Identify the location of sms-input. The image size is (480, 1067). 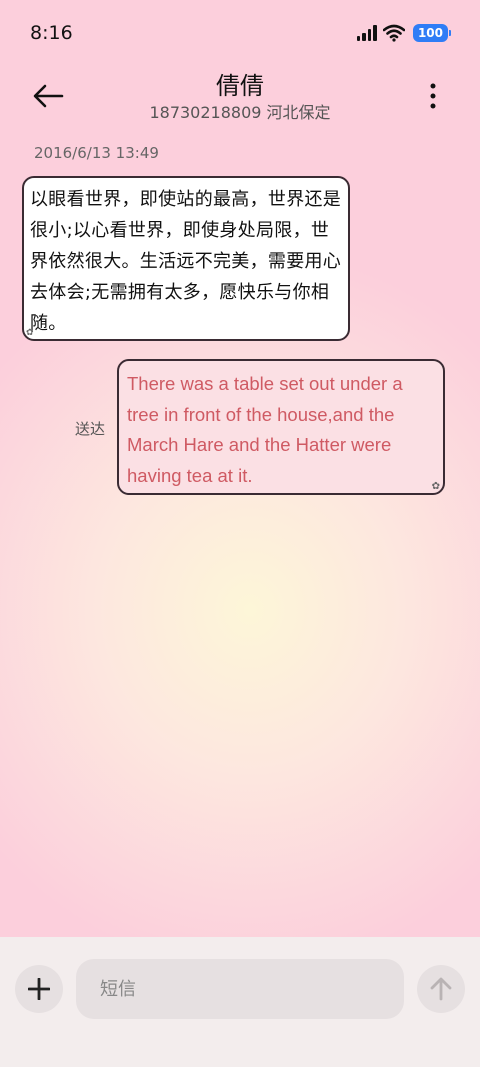
(240, 989).